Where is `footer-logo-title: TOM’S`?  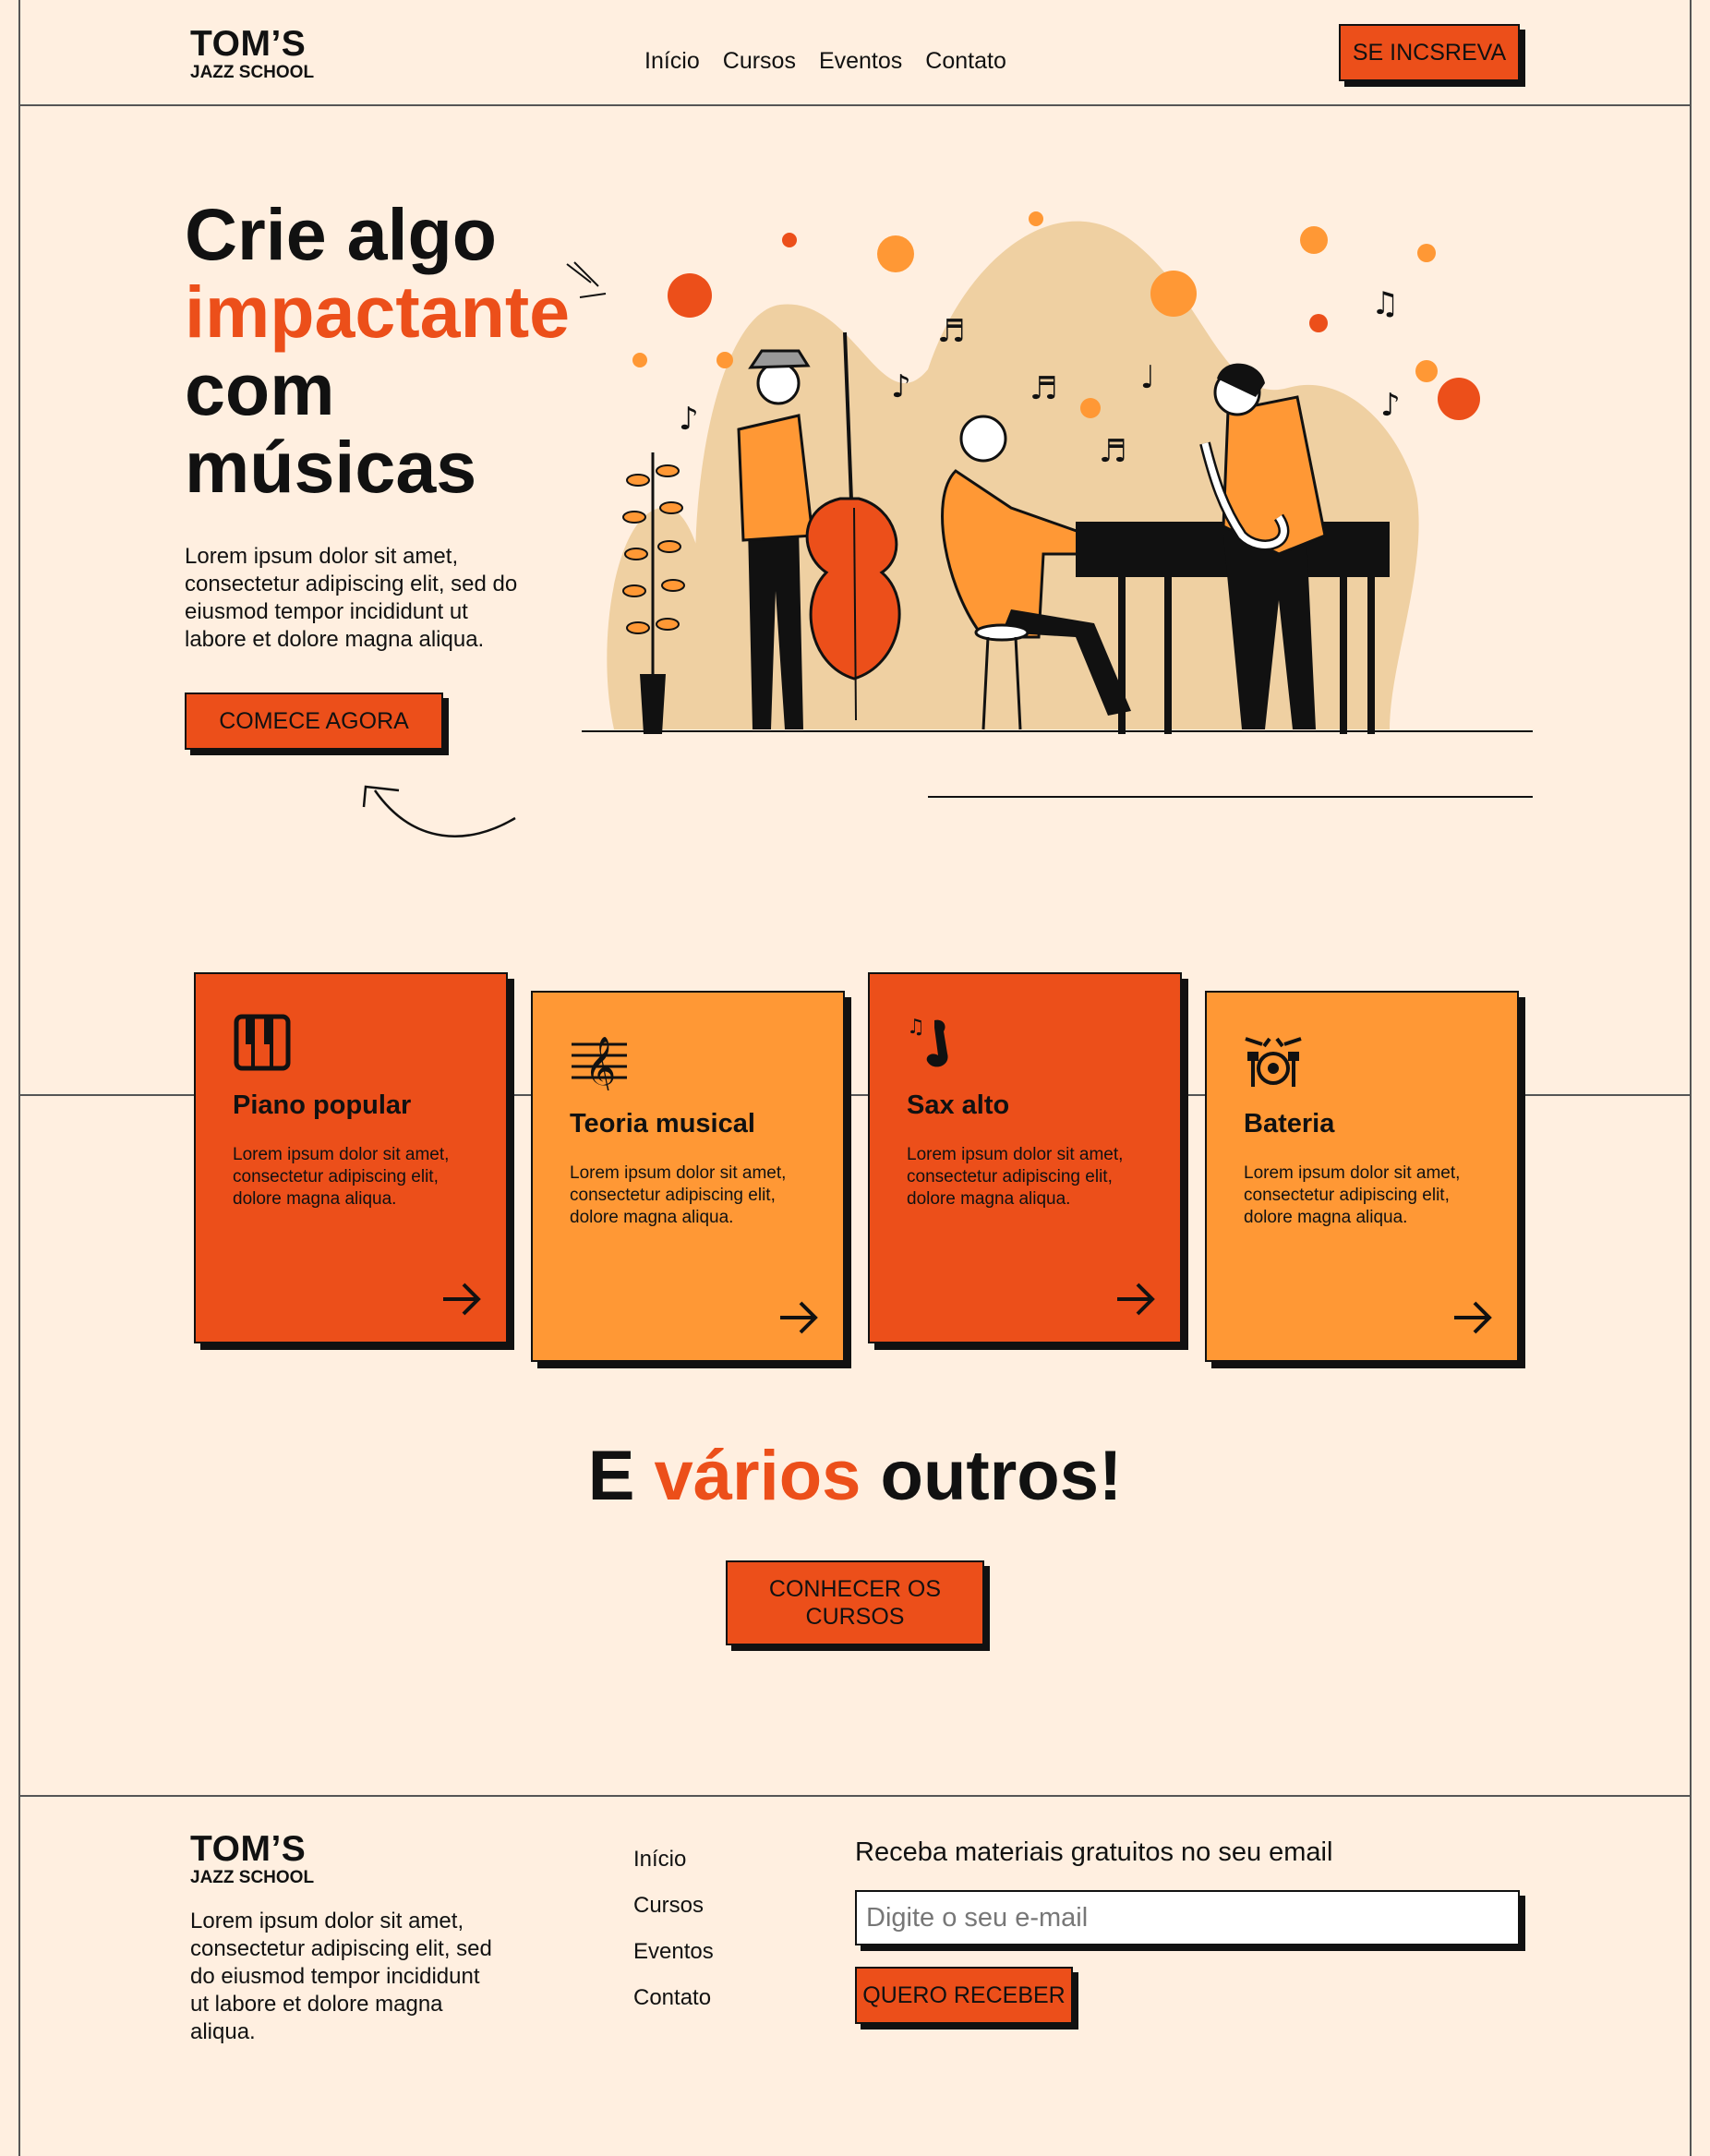
footer-logo-title: TOM’S is located at coordinates (249, 1849).